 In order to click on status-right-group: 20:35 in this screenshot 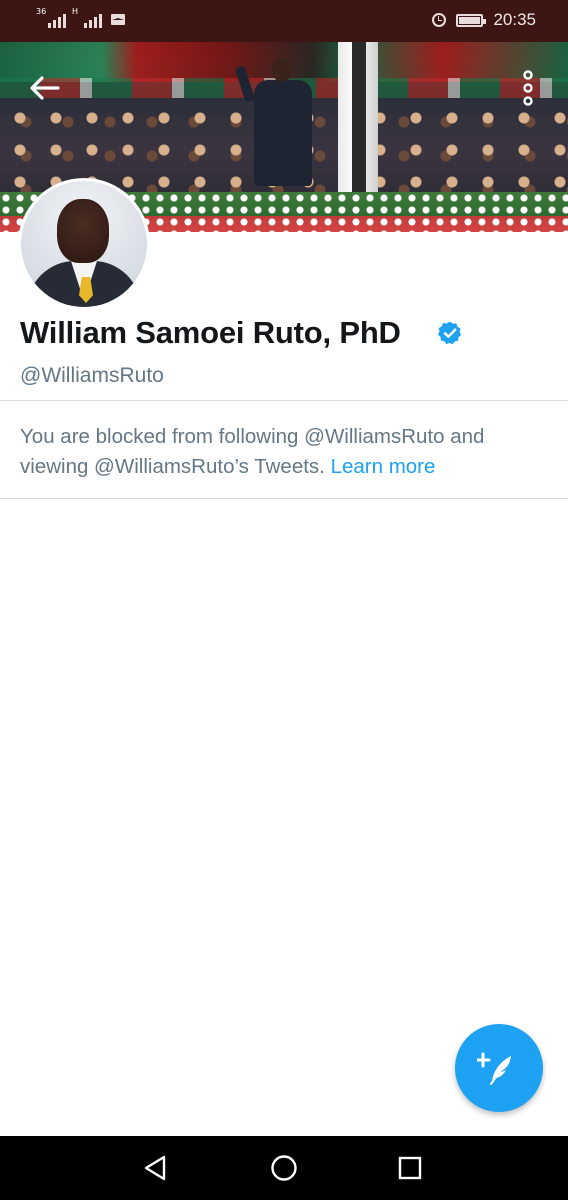, I will do `click(484, 20)`.